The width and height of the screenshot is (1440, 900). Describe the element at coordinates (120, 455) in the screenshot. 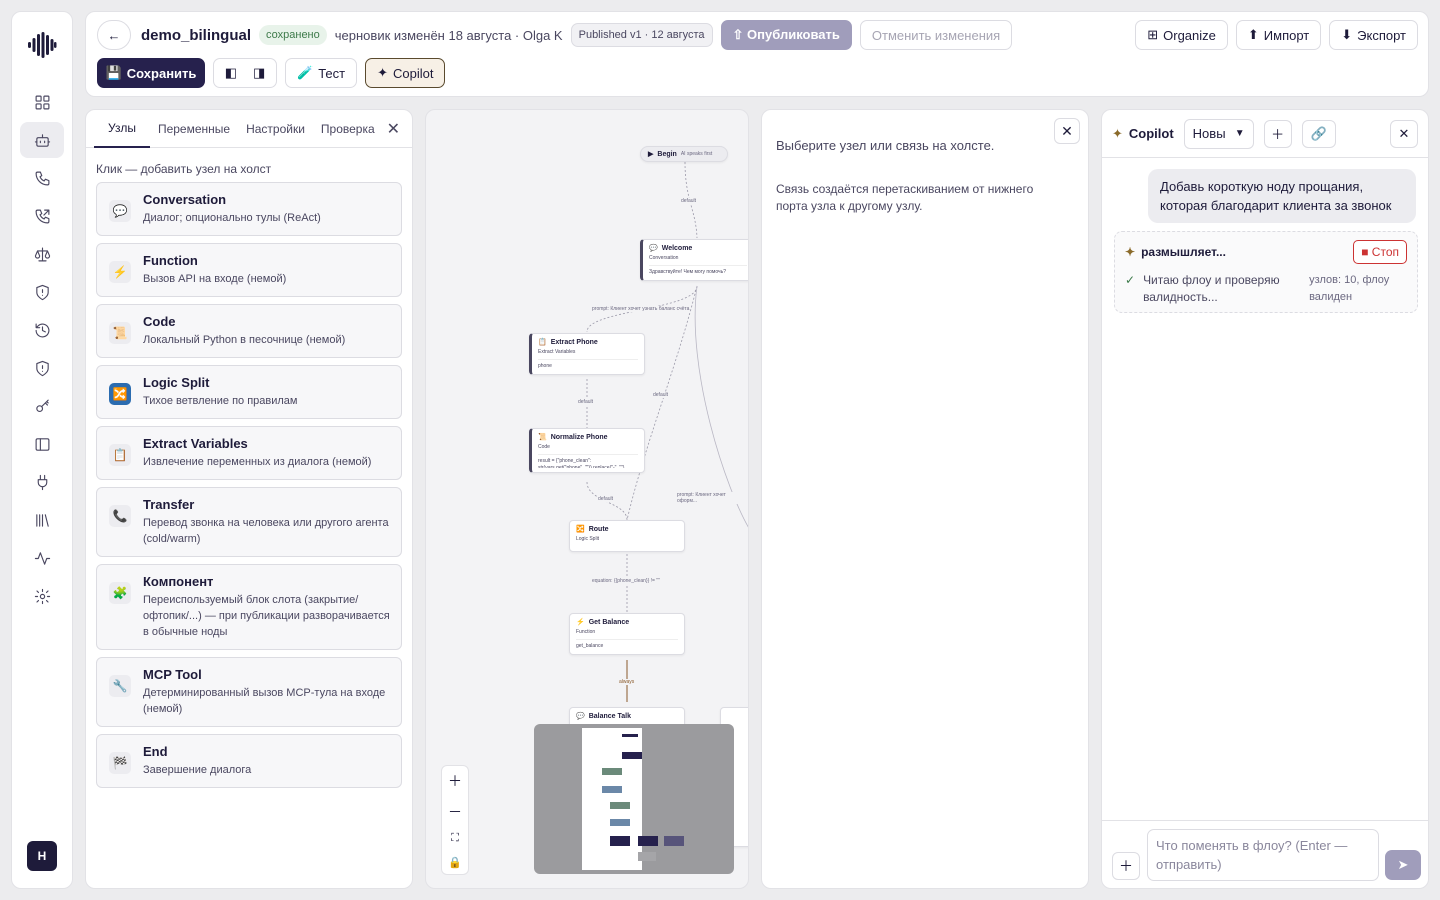

I see `clipboard-icon: 📋` at that location.